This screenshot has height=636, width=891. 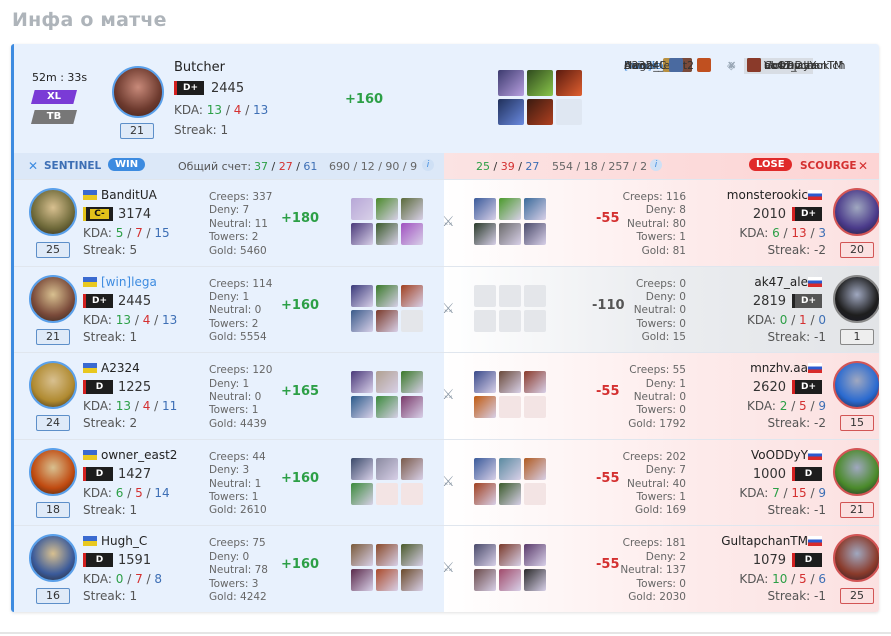 I want to click on player-name: BanditUA, so click(x=120, y=195).